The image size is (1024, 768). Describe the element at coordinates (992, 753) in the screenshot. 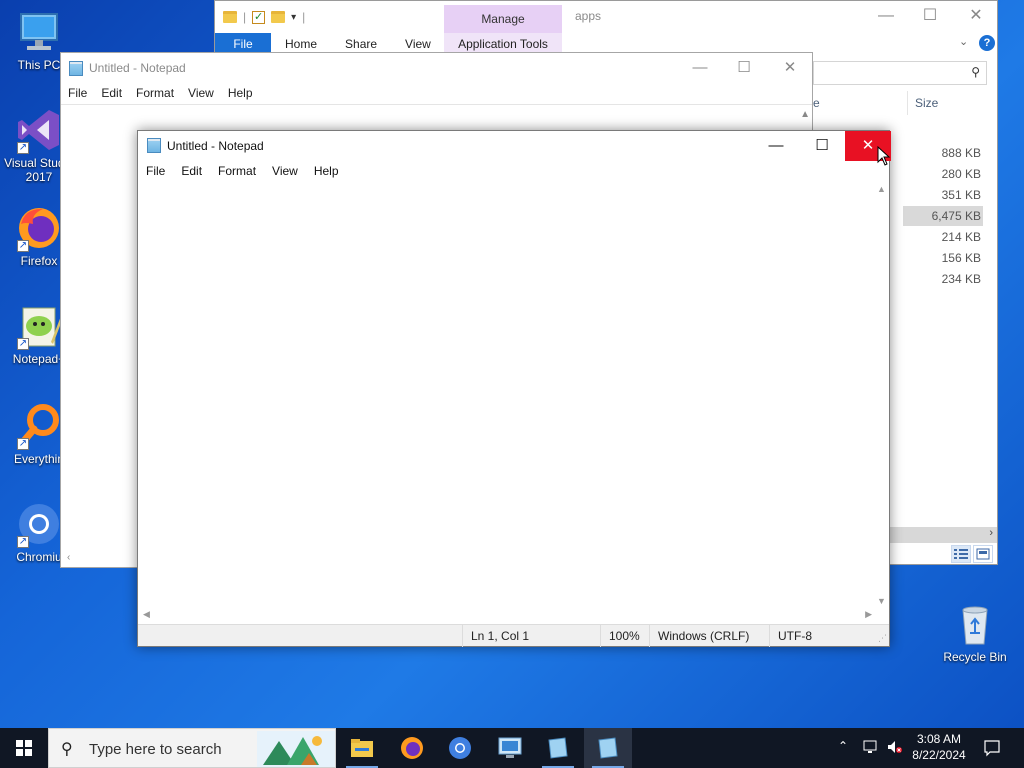

I see `notifications-icon` at that location.